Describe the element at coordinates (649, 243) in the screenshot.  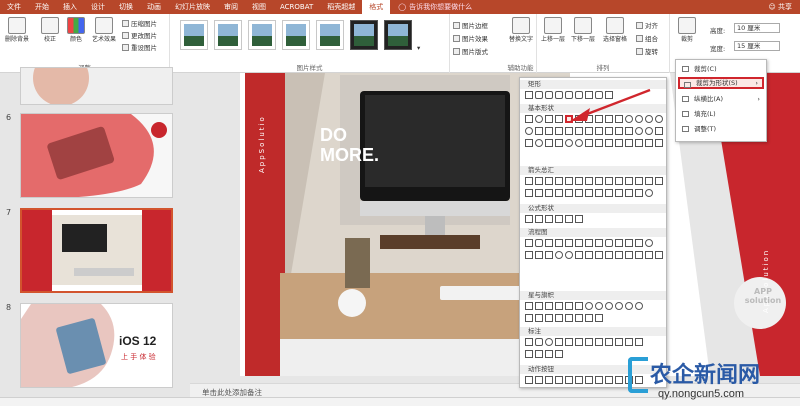
I see `shape-flow-connector` at that location.